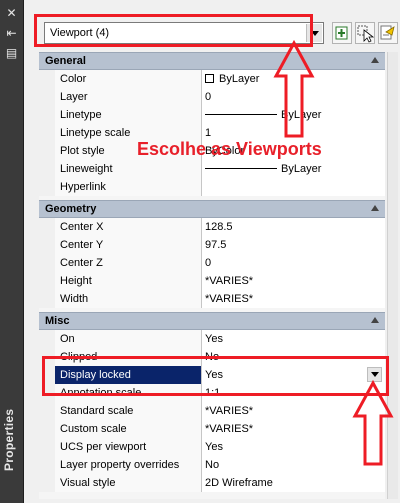 The image size is (400, 503). I want to click on property-name: Visual style, so click(128, 483).